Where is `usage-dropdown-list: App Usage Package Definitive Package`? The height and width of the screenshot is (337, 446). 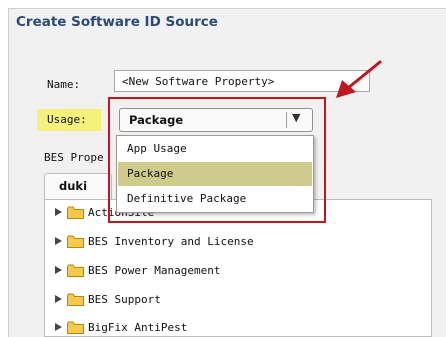
usage-dropdown-list: App Usage Package Definitive Package is located at coordinates (215, 174).